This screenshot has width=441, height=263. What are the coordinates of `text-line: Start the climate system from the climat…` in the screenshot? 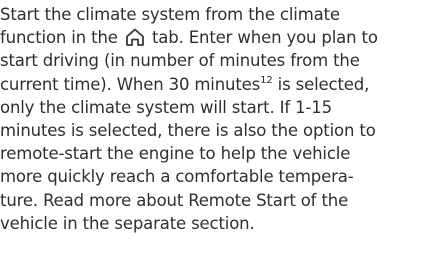 It's located at (170, 14).